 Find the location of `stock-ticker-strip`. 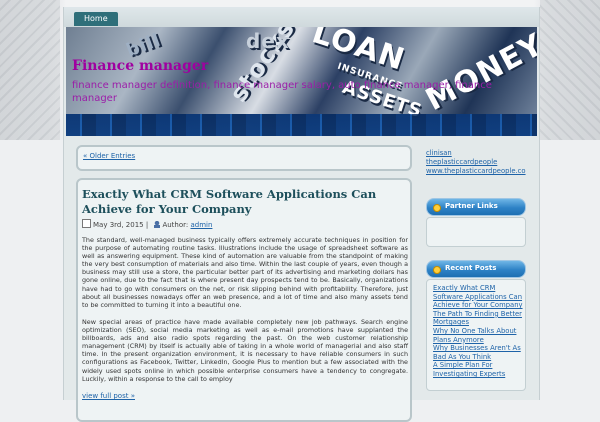

stock-ticker-strip is located at coordinates (301, 125).